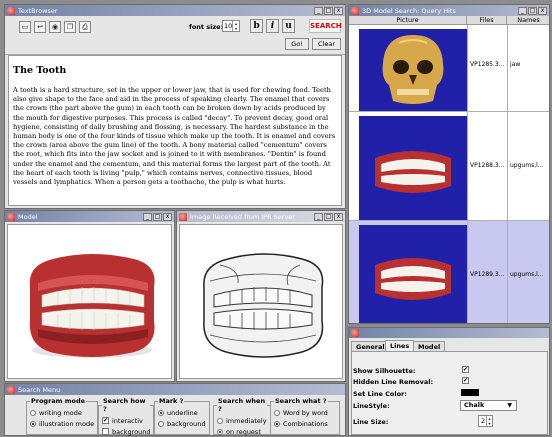  What do you see at coordinates (408, 20) in the screenshot?
I see `column-header-picture: Picture` at bounding box center [408, 20].